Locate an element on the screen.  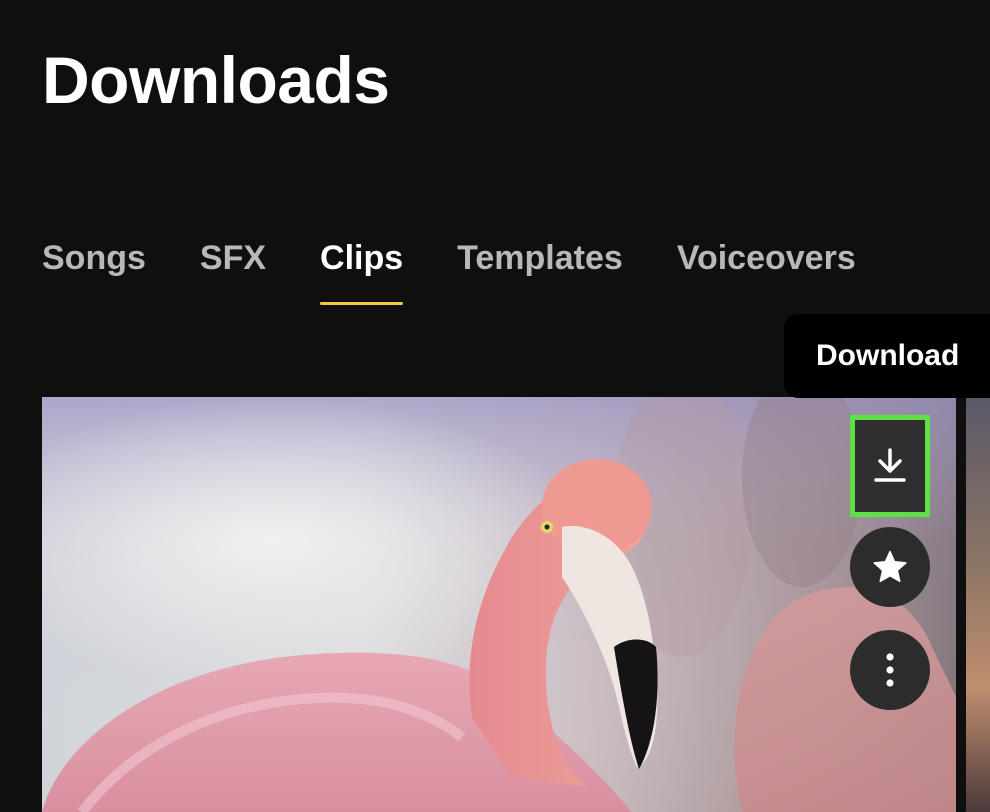
download-tooltip: Download is located at coordinates (887, 356).